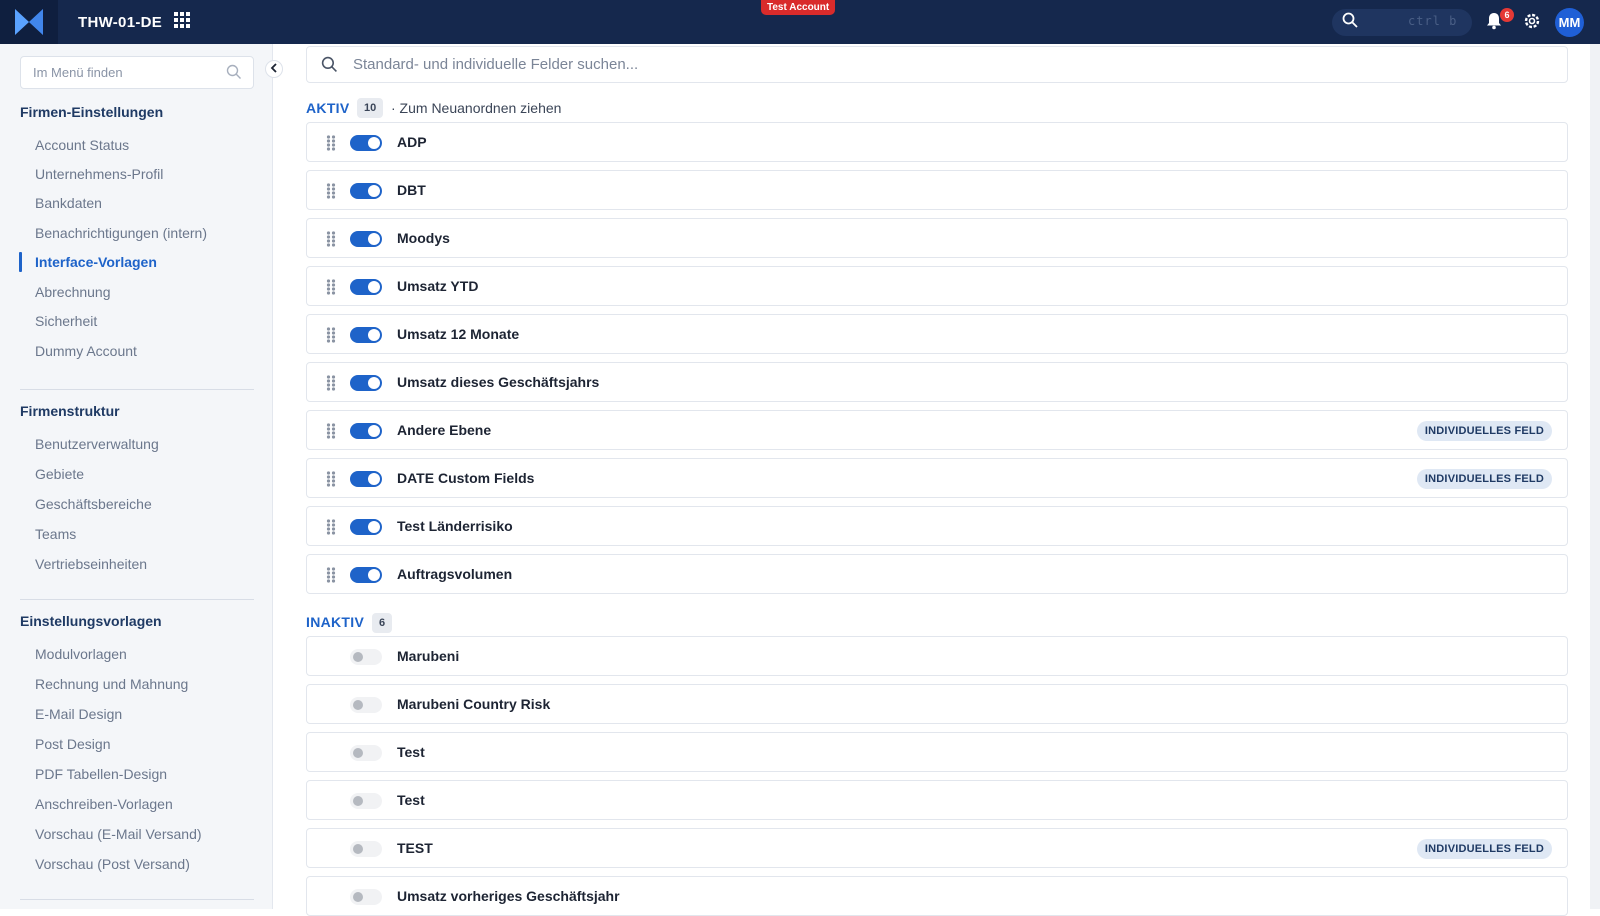 This screenshot has height=916, width=1600. What do you see at coordinates (937, 238) in the screenshot?
I see `field-row: Moodys` at bounding box center [937, 238].